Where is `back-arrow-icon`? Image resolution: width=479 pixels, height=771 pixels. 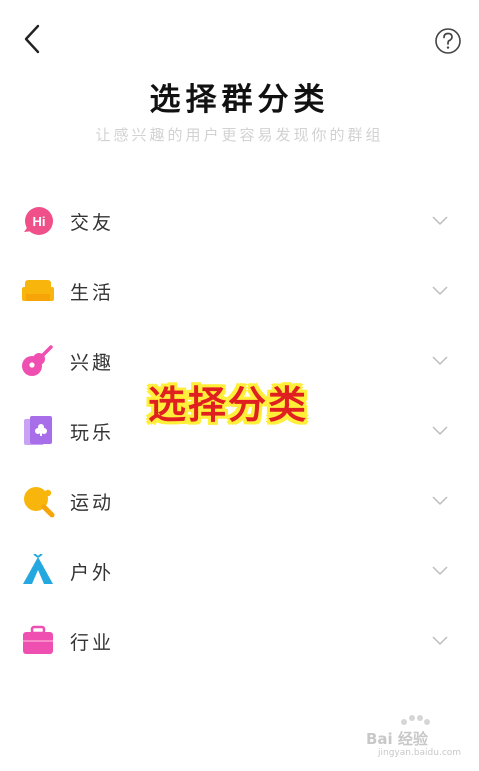 back-arrow-icon is located at coordinates (32, 39).